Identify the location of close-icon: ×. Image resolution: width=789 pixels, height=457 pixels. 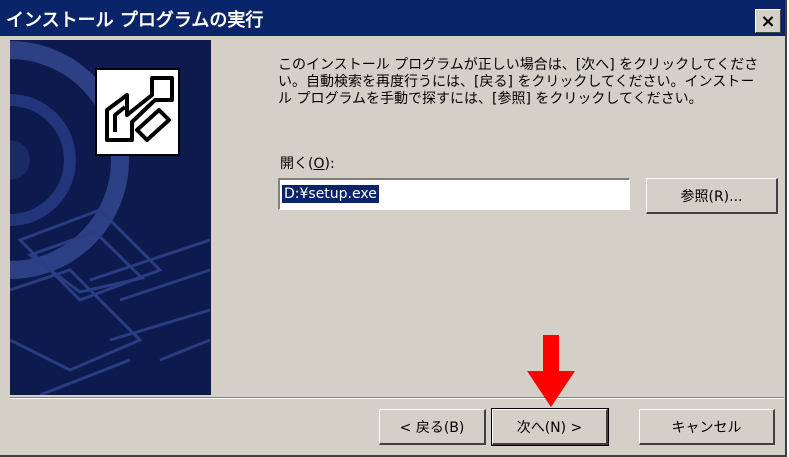
(768, 21).